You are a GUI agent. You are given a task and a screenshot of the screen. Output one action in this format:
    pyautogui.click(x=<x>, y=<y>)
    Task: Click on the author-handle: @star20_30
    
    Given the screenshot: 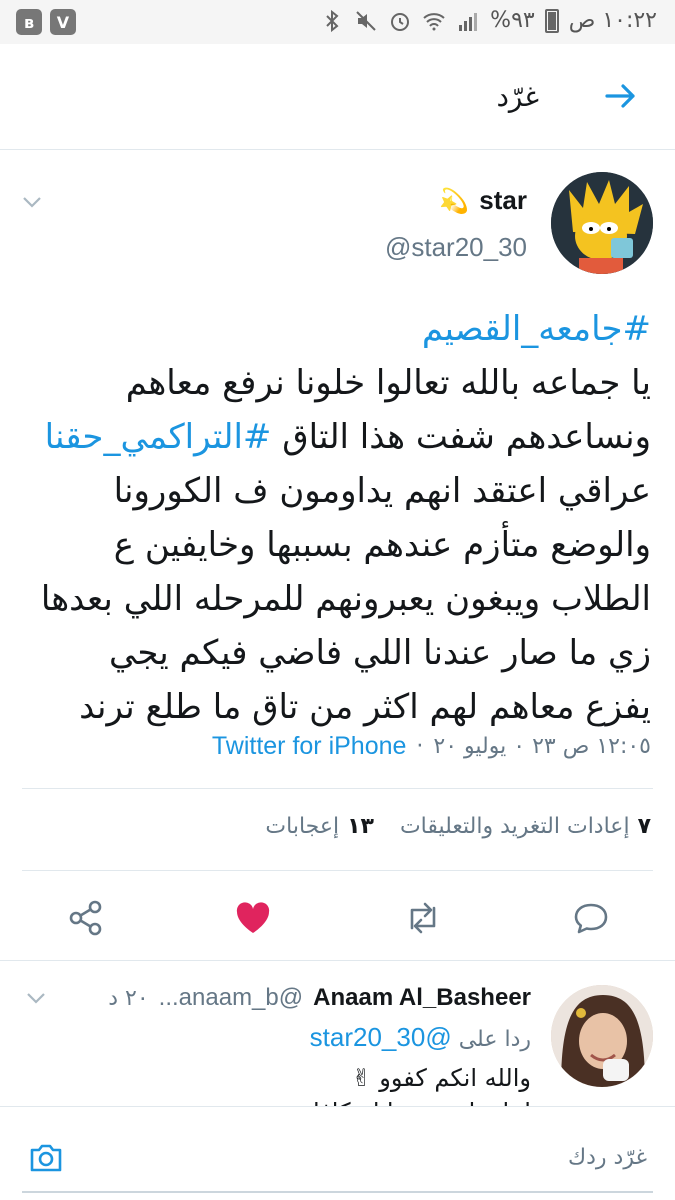 What is the action you would take?
    pyautogui.click(x=456, y=247)
    